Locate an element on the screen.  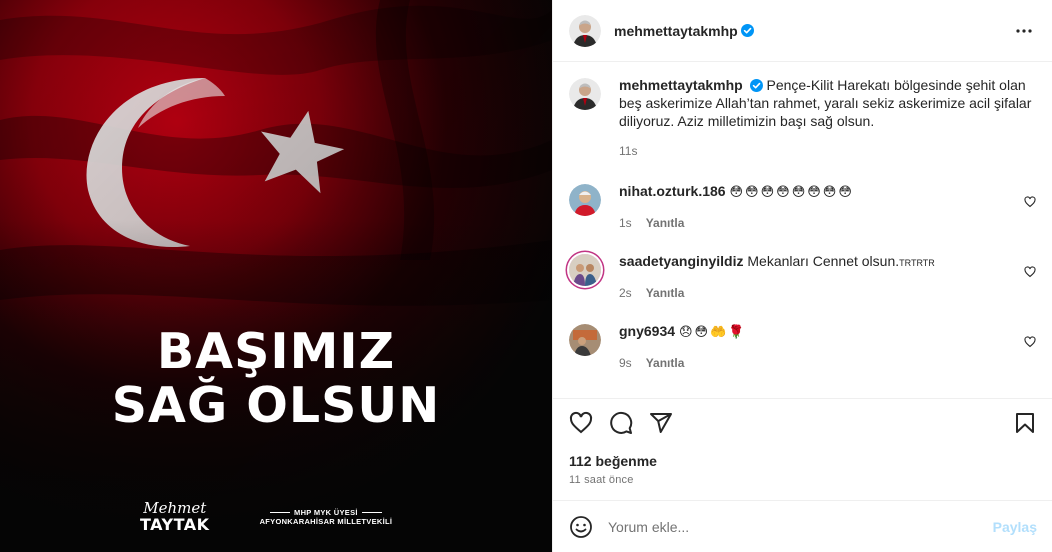
bookmark-icon is located at coordinates (1025, 423).